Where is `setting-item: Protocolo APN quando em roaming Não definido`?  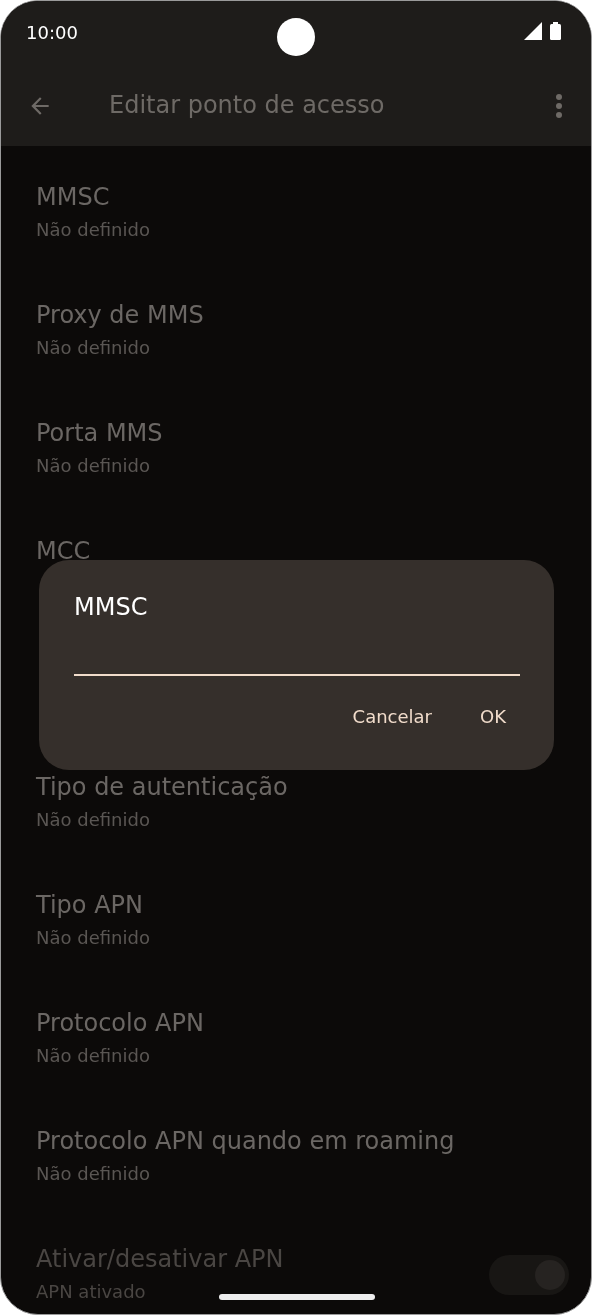 setting-item: Protocolo APN quando em roaming Não definido is located at coordinates (296, 1183).